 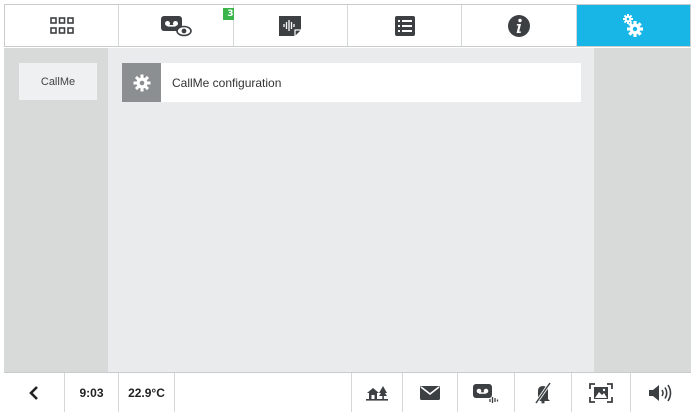 I want to click on home-button, so click(x=377, y=392).